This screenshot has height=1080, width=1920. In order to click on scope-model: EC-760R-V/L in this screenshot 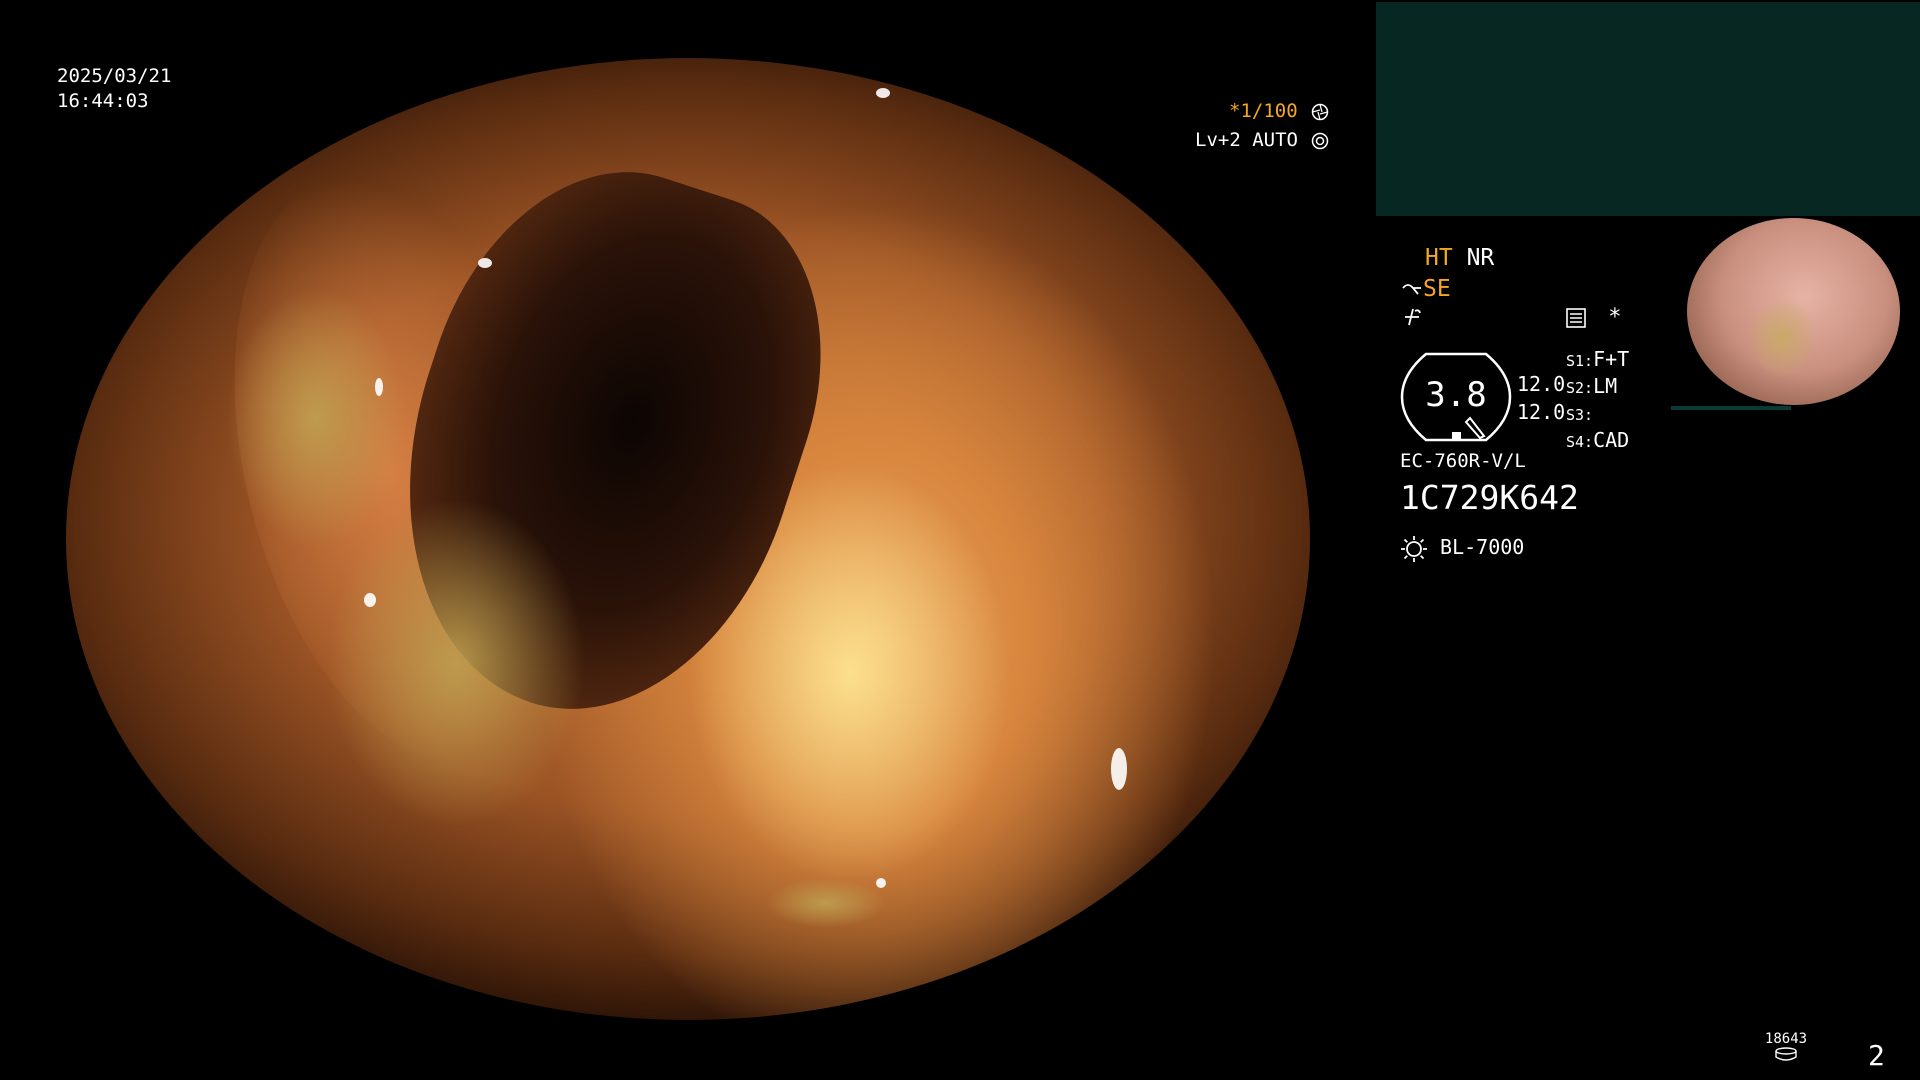, I will do `click(1463, 461)`.